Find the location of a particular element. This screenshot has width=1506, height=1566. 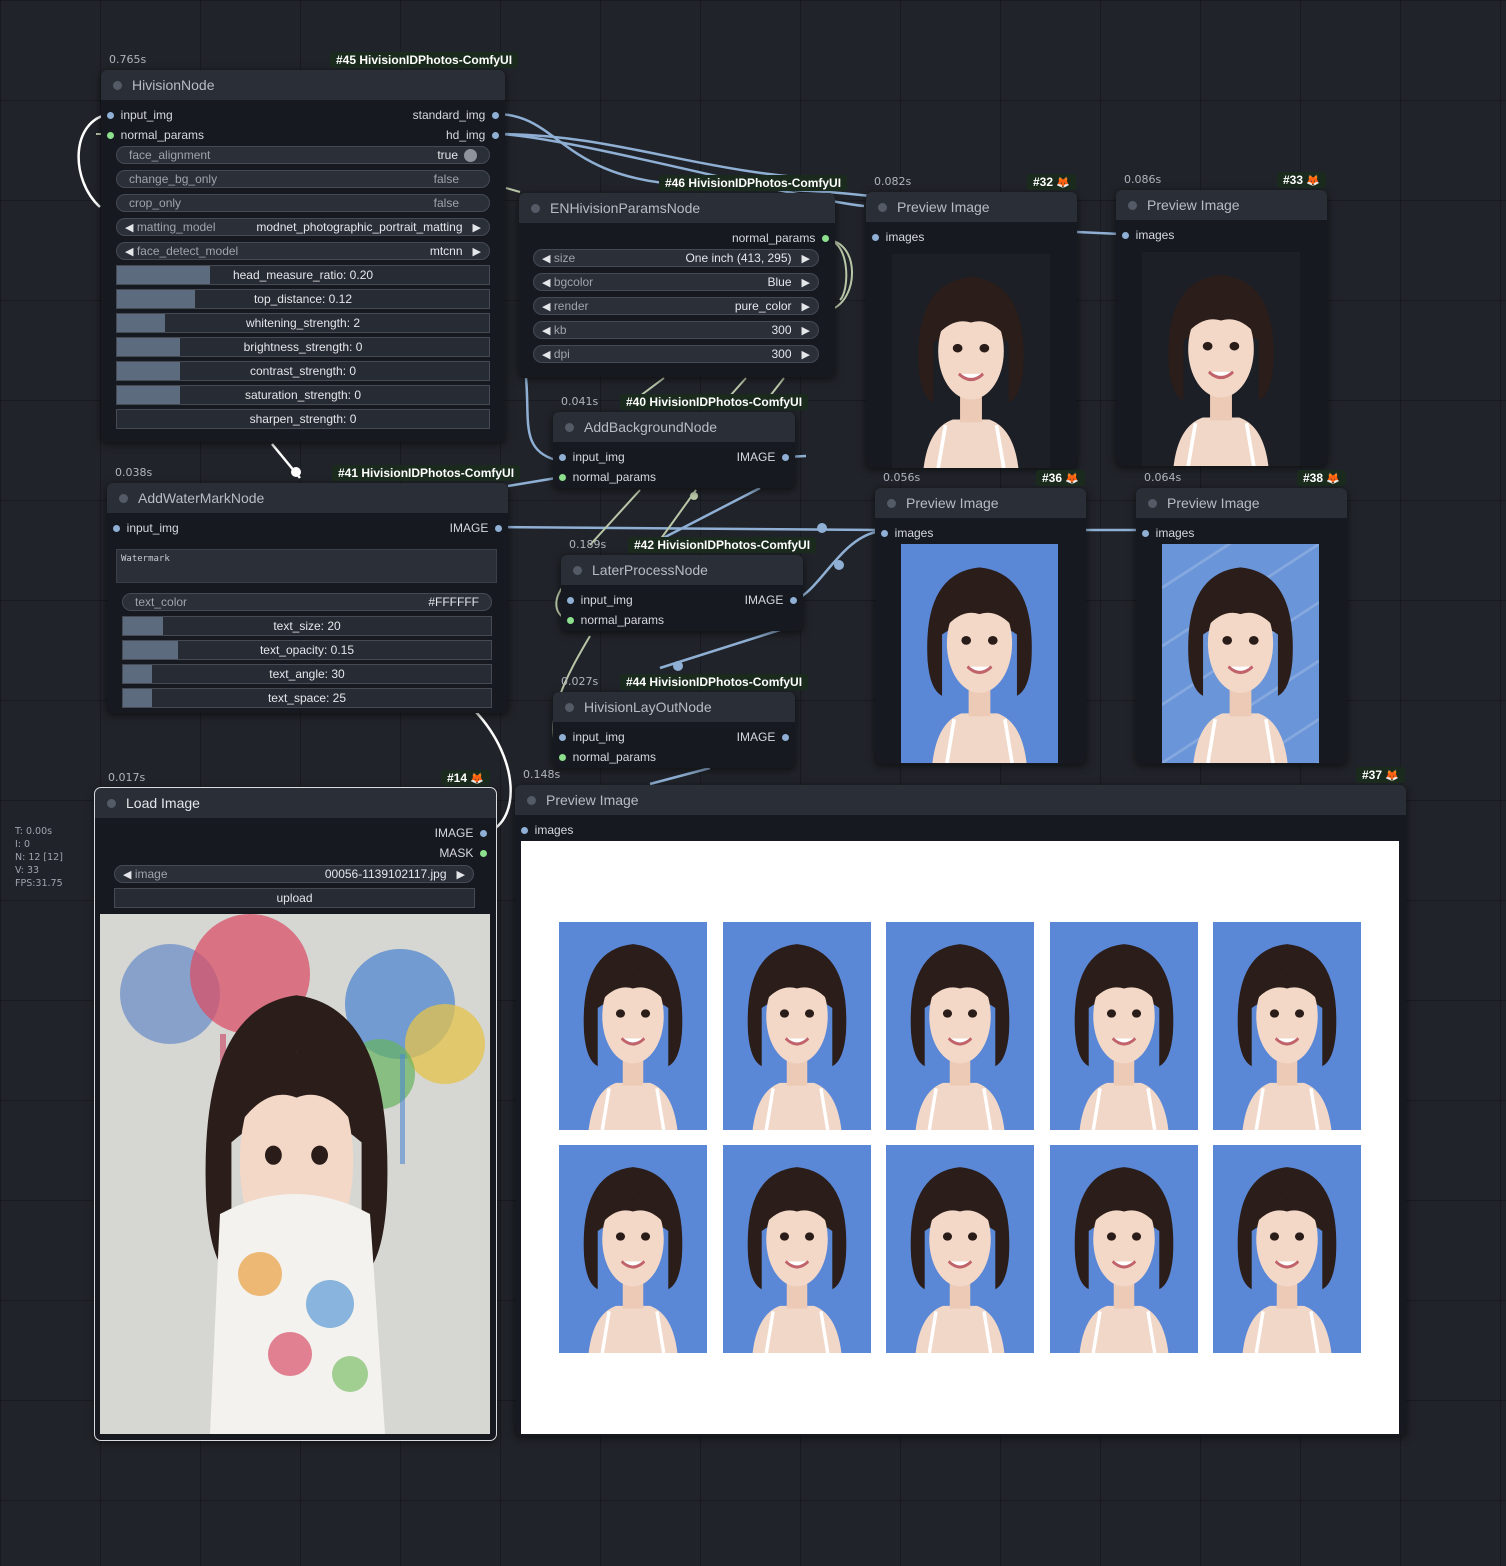

combo-face-detect-model: ◀ face_detect_model mtcnn ▶ is located at coordinates (303, 251).